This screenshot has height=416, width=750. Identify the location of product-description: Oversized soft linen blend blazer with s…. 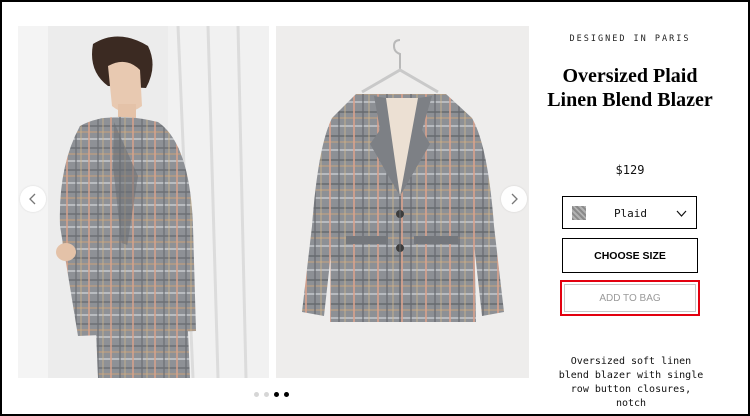
(631, 382).